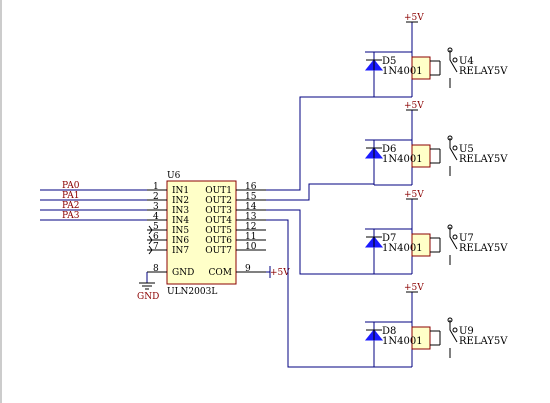 The image size is (550, 403). What do you see at coordinates (180, 251) in the screenshot?
I see `pin-in-name: IN7` at bounding box center [180, 251].